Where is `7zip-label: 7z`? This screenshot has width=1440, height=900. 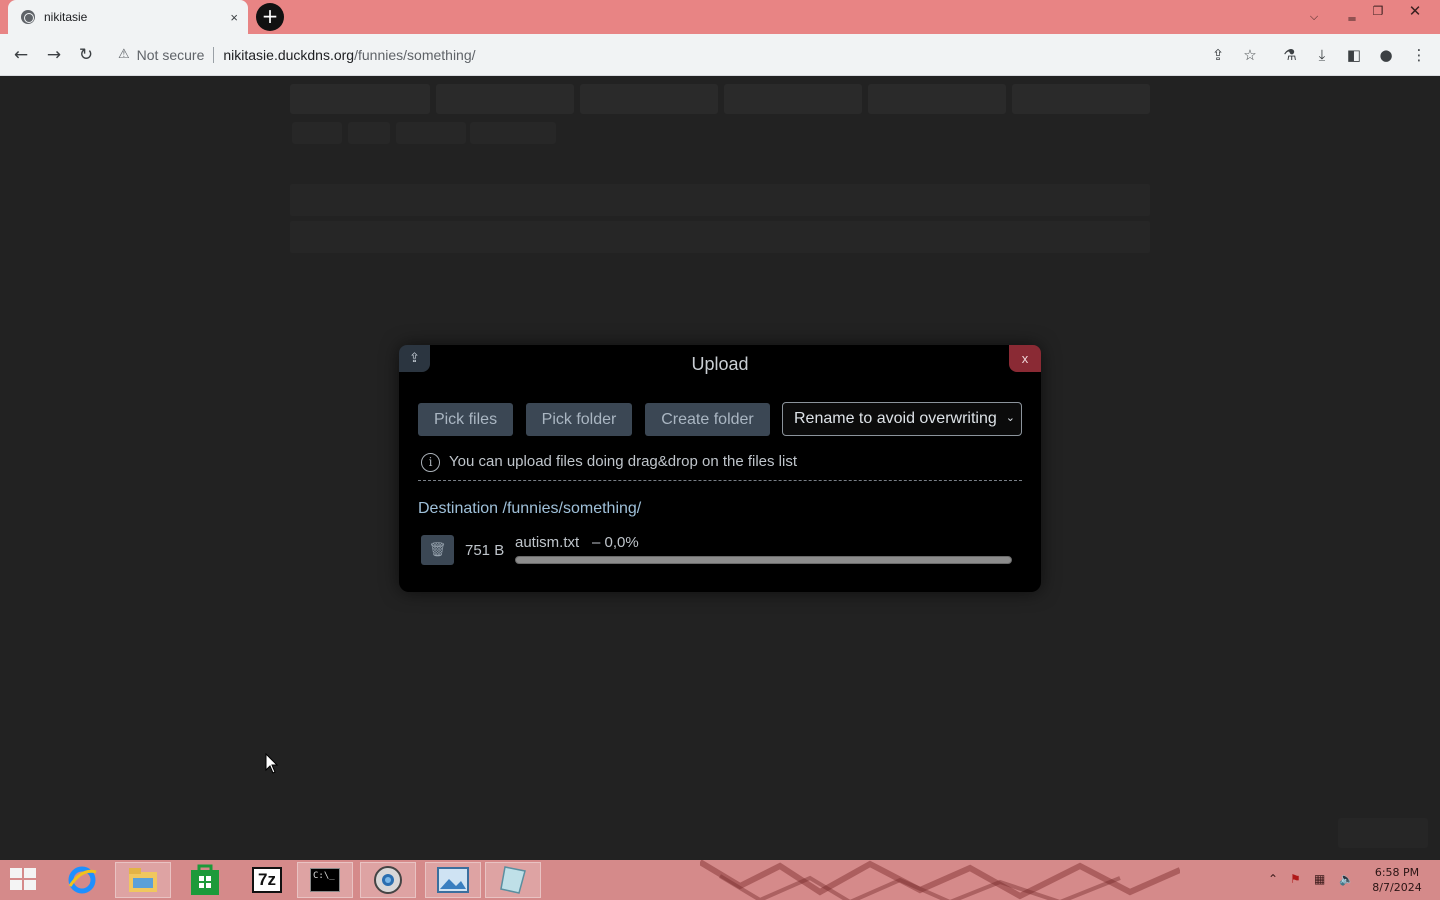
7zip-label: 7z is located at coordinates (267, 880).